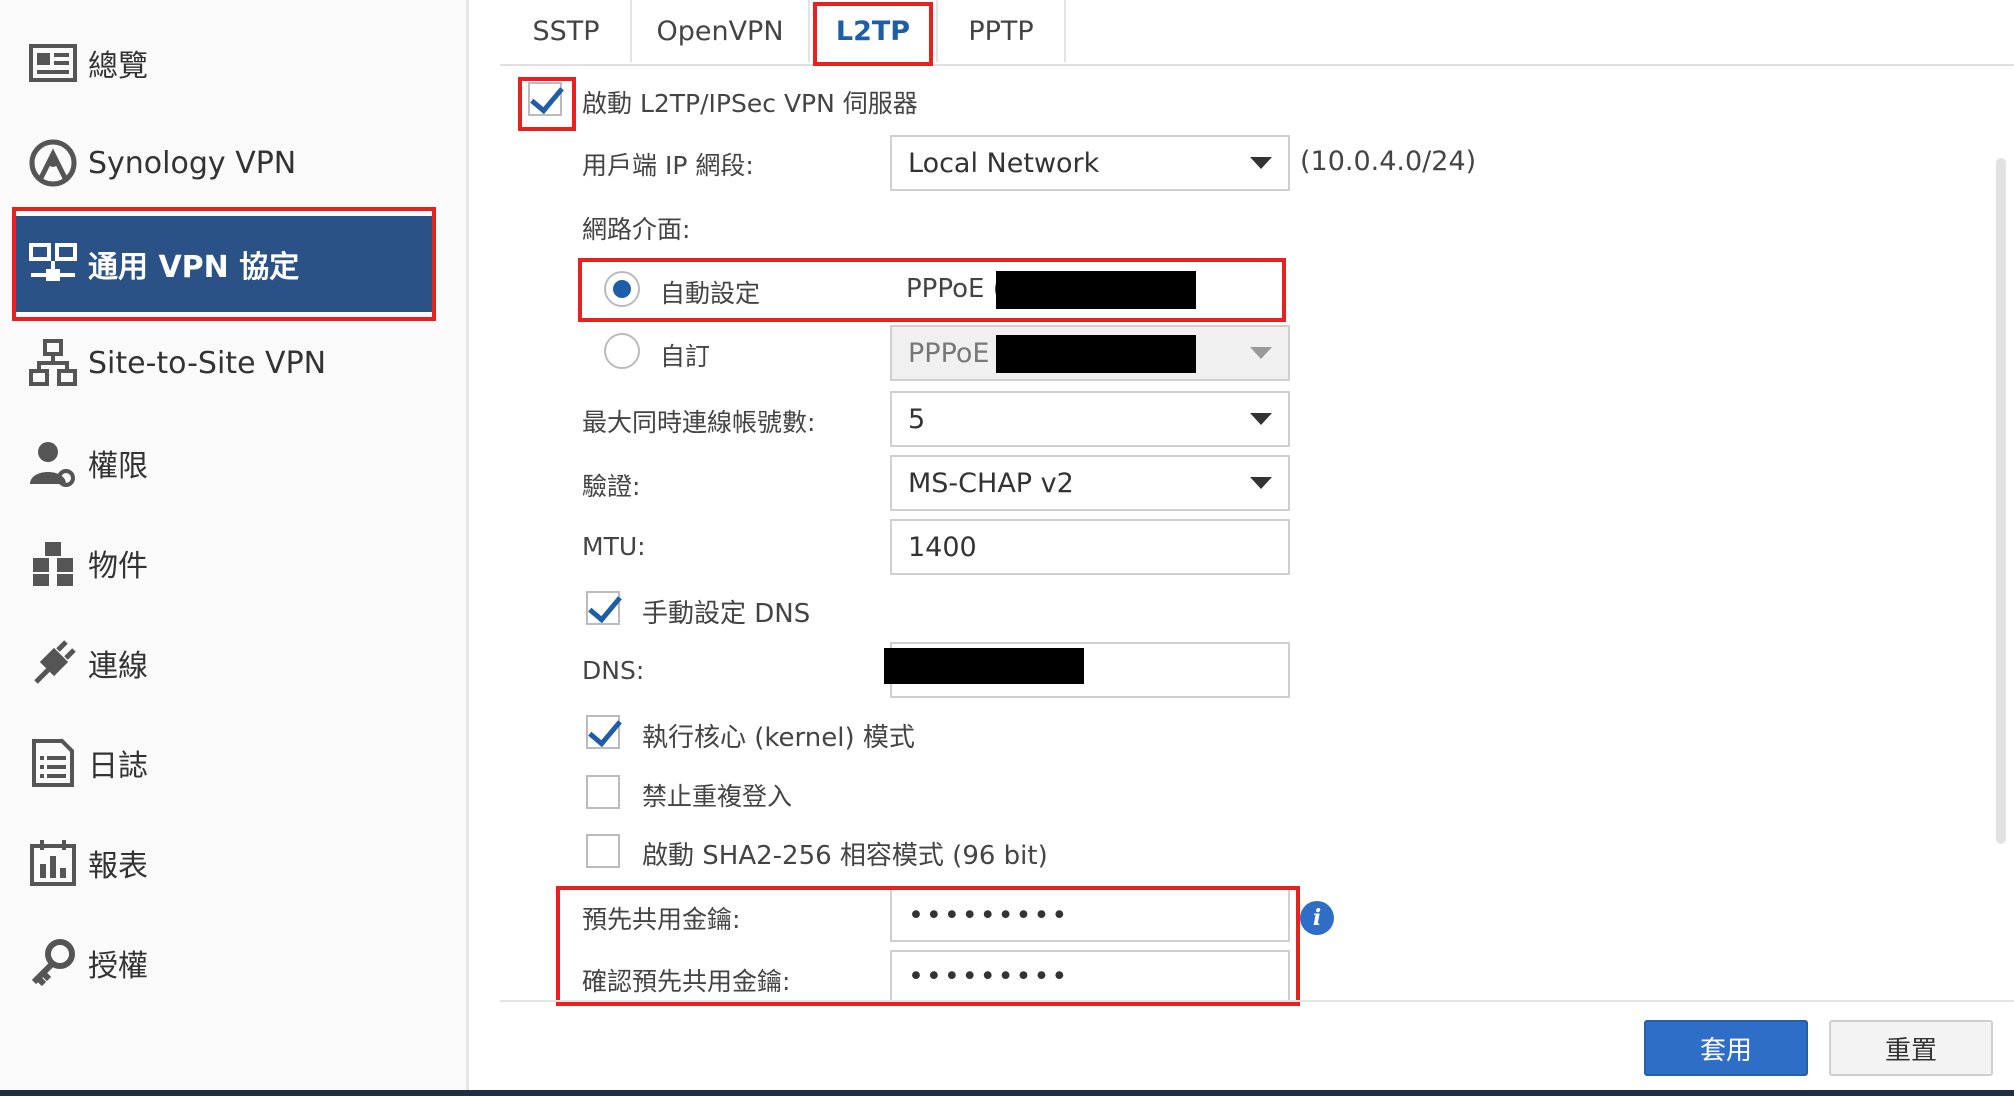 This screenshot has height=1096, width=2014. I want to click on sidebar-item-label: 總覽, so click(118, 66).